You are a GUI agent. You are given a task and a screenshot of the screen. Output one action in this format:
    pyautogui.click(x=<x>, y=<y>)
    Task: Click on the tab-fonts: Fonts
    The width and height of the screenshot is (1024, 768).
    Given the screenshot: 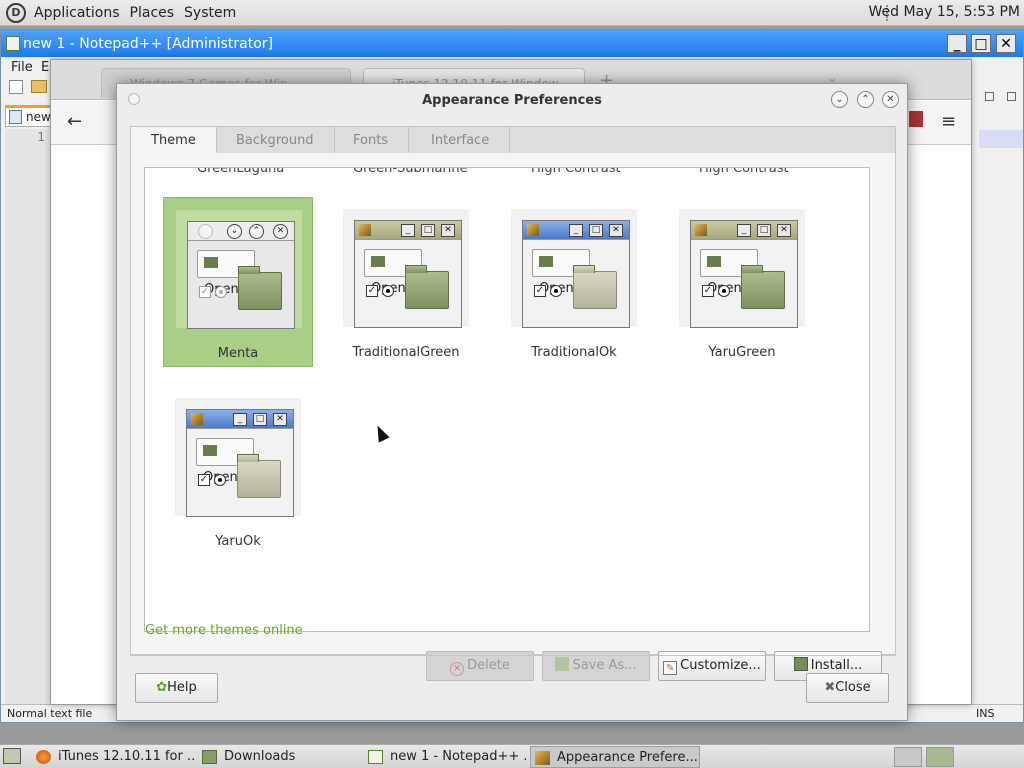 What is the action you would take?
    pyautogui.click(x=371, y=141)
    